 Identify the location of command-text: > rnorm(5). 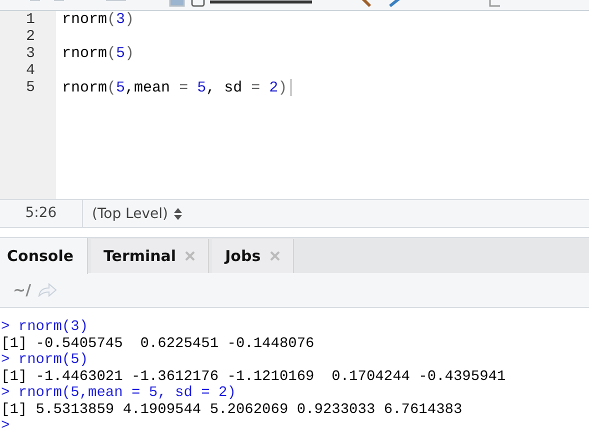
(44, 360).